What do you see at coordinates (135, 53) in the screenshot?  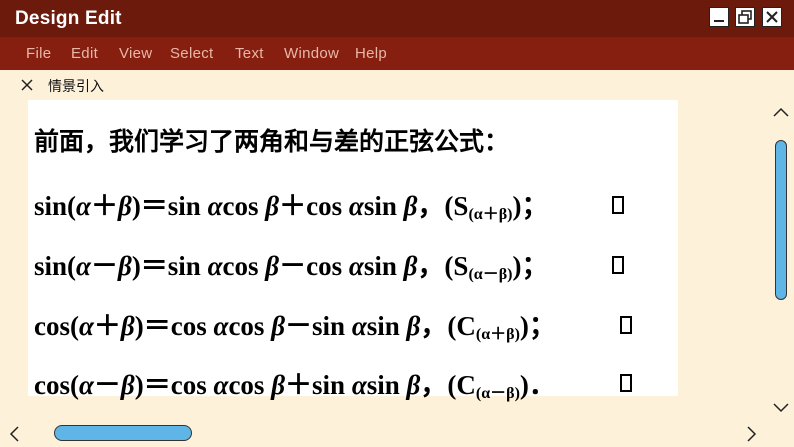 I see `menu-view: View` at bounding box center [135, 53].